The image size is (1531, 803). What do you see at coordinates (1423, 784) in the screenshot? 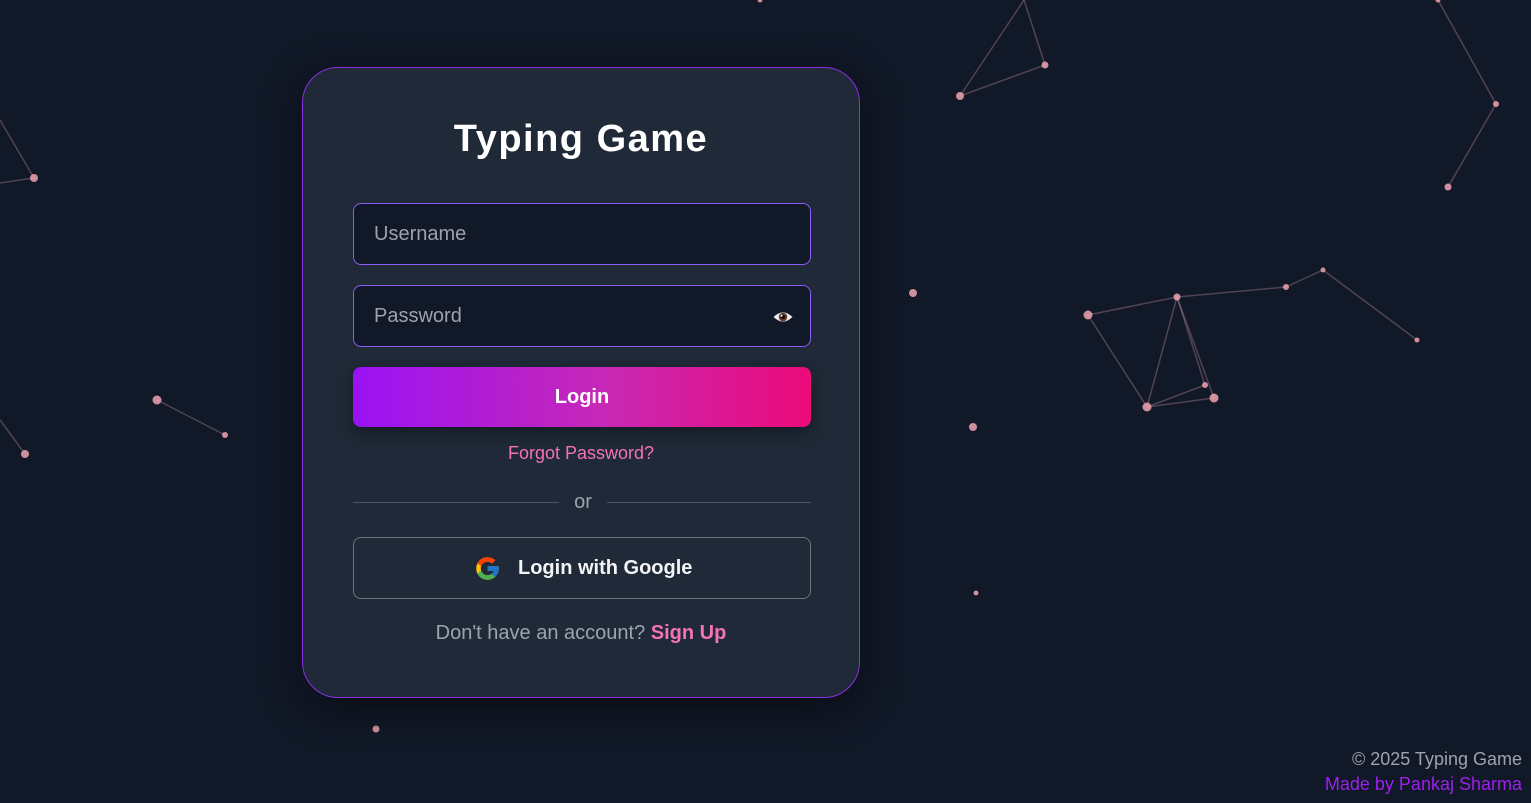
I see `made-by-text: Made by Pankaj Sharma` at bounding box center [1423, 784].